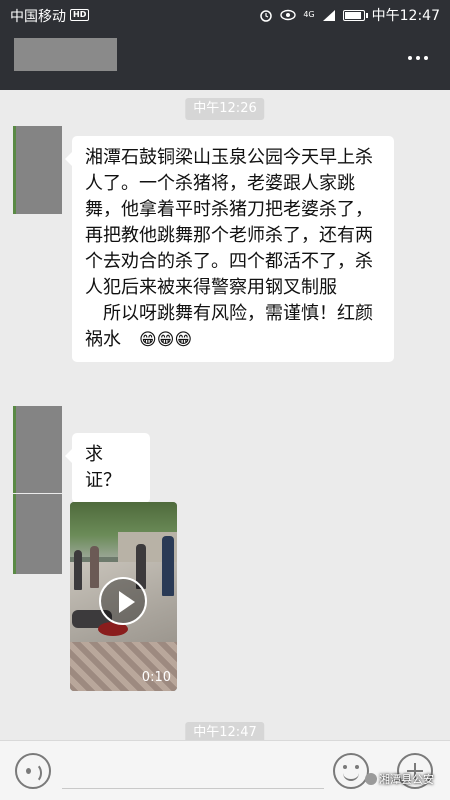 Image resolution: width=450 pixels, height=800 pixels. What do you see at coordinates (166, 340) in the screenshot?
I see `grin-emoji-icon: 😁😁😁` at bounding box center [166, 340].